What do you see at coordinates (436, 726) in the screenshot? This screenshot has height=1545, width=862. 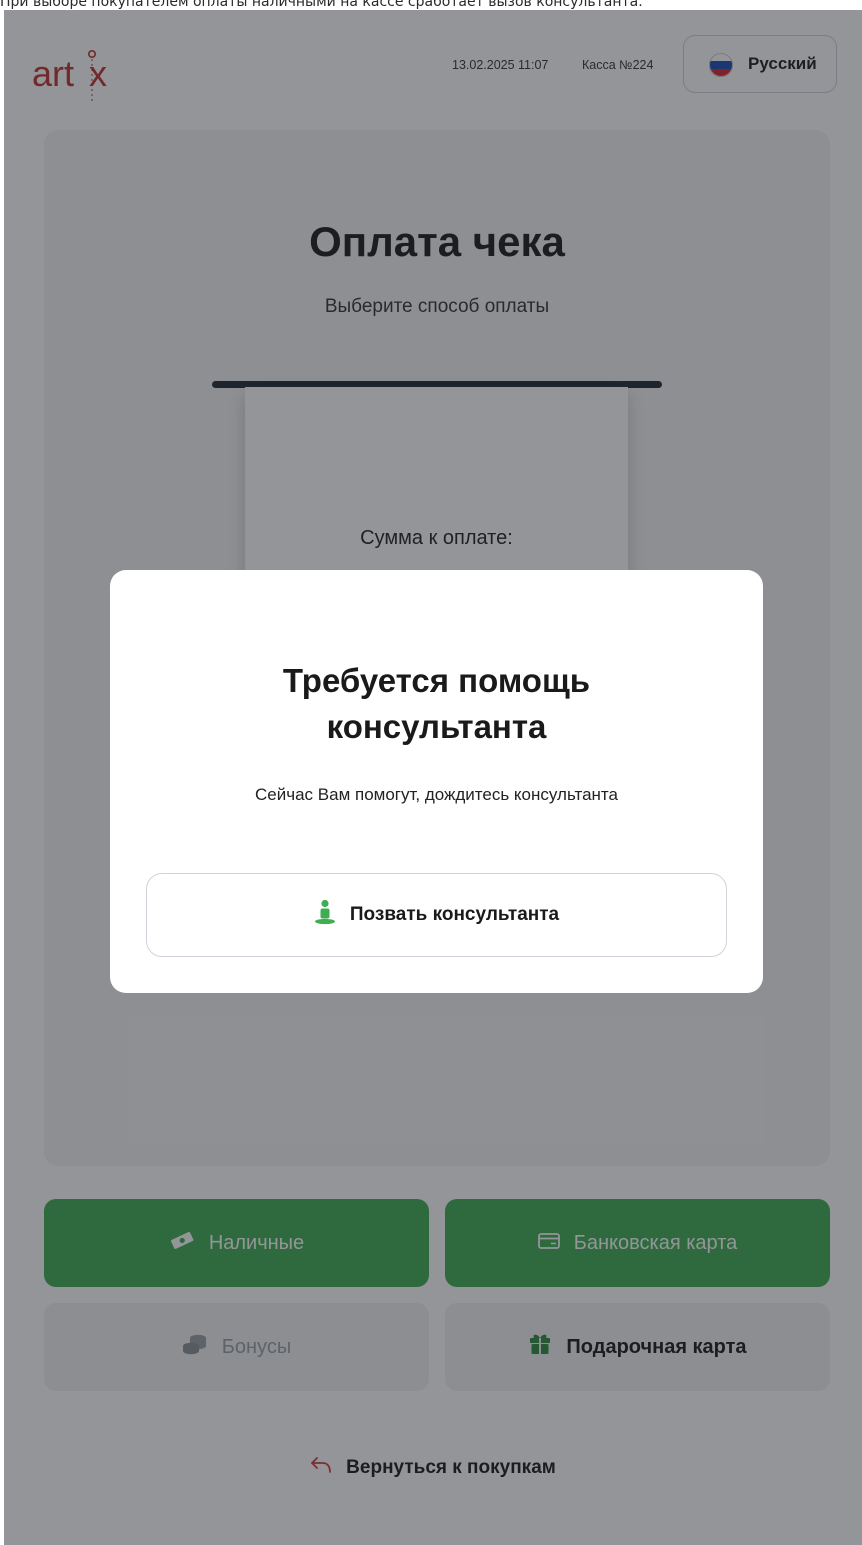 I see `modal-title-line-2: консультанта` at bounding box center [436, 726].